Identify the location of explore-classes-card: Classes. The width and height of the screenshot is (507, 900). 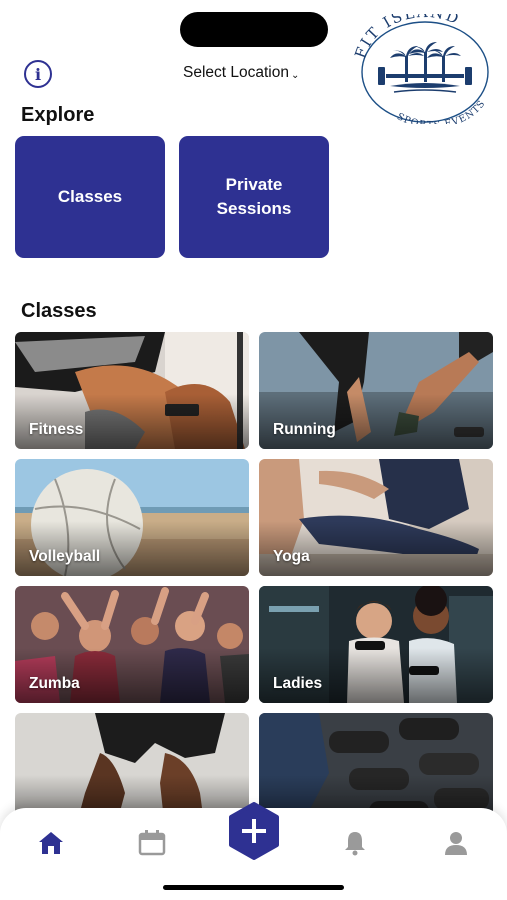
(90, 197).